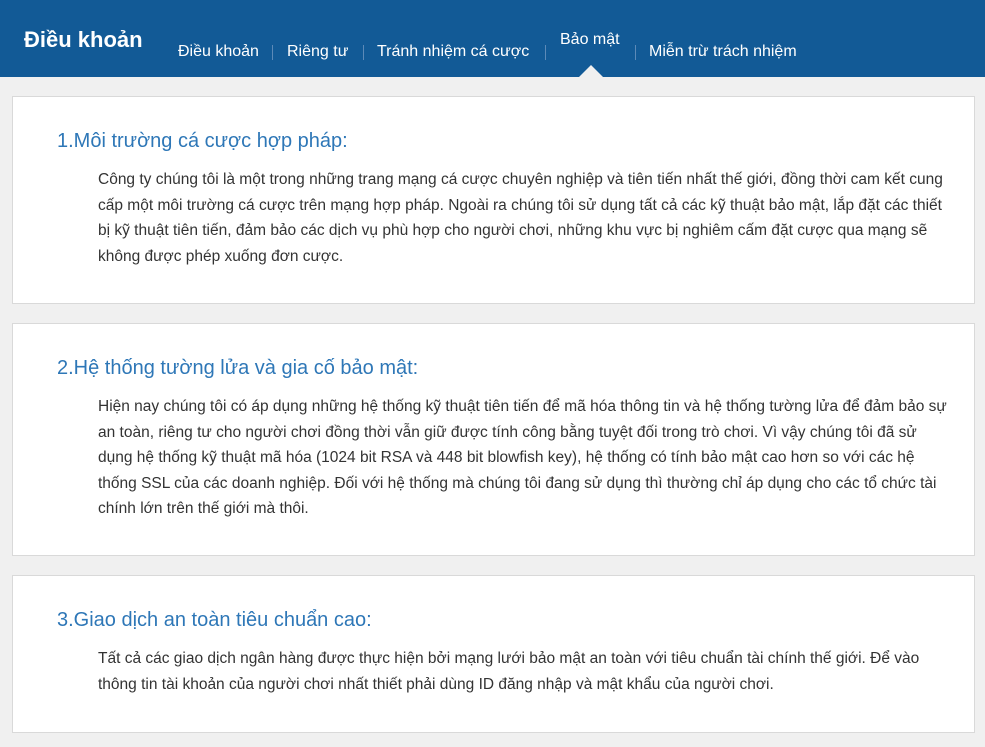 The height and width of the screenshot is (747, 985). I want to click on page-brand-title: Điều khoản, so click(83, 39).